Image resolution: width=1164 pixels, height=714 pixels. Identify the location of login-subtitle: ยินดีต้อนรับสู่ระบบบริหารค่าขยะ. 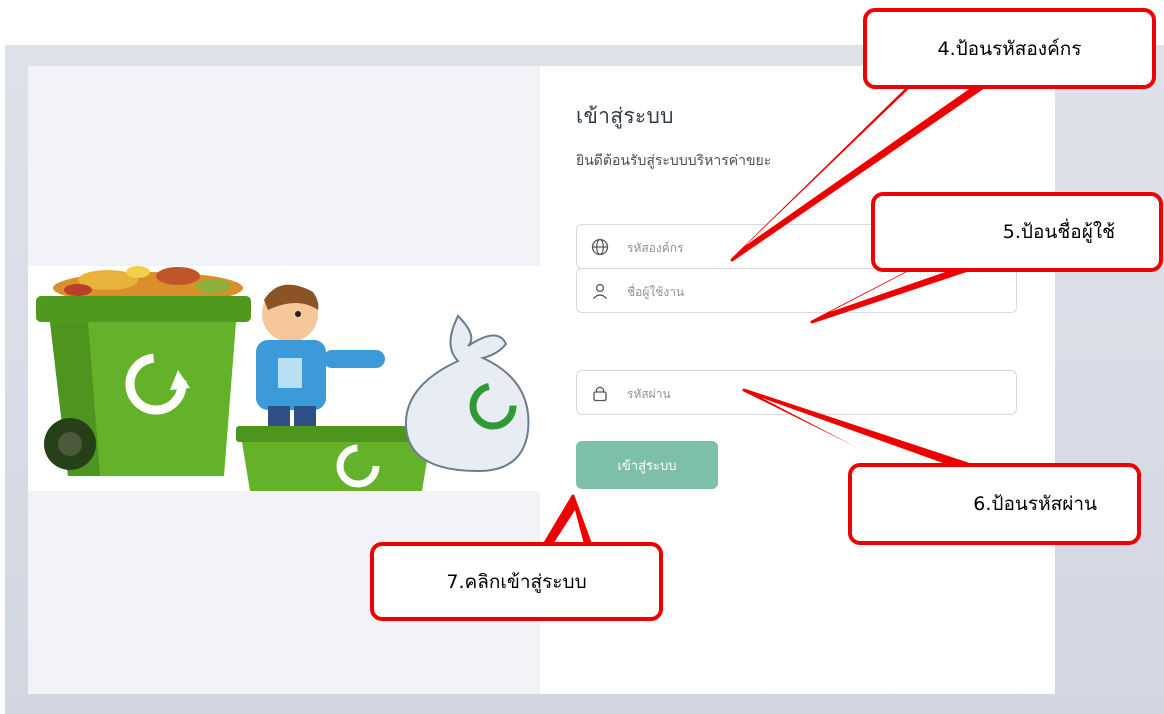
(674, 161).